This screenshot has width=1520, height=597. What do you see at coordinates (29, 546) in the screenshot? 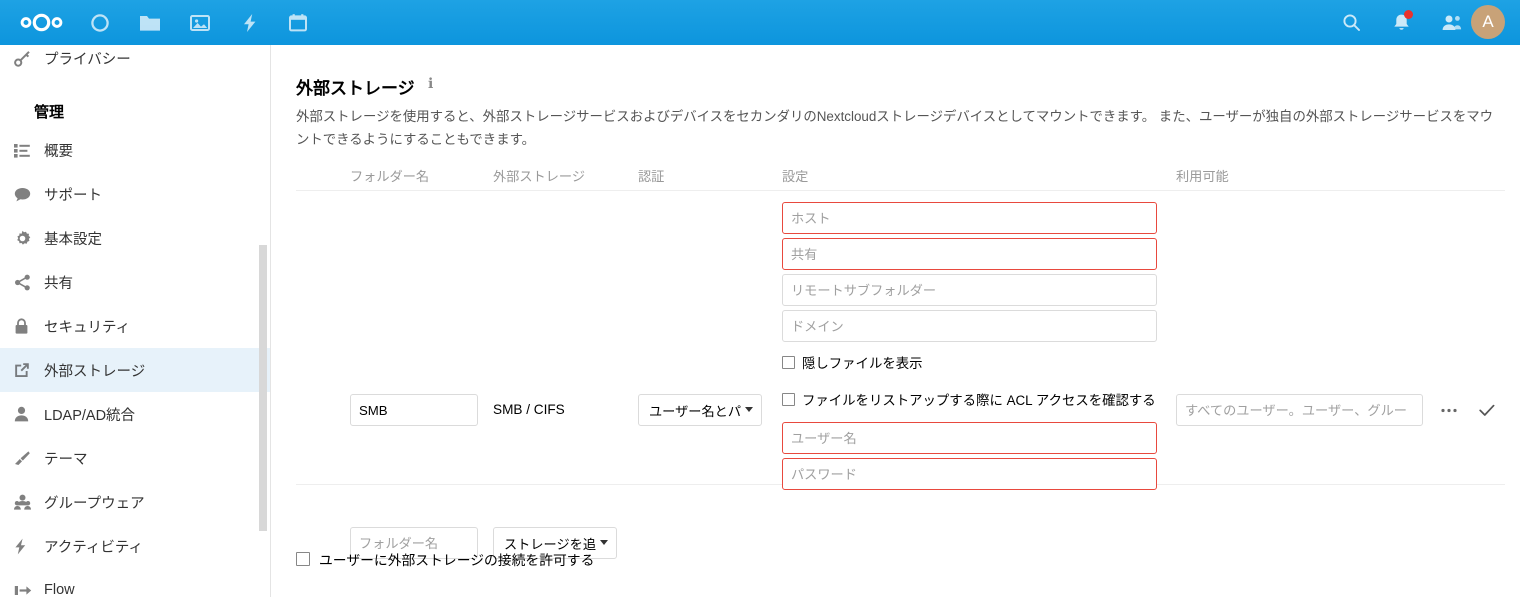
I see `bolt-icon` at bounding box center [29, 546].